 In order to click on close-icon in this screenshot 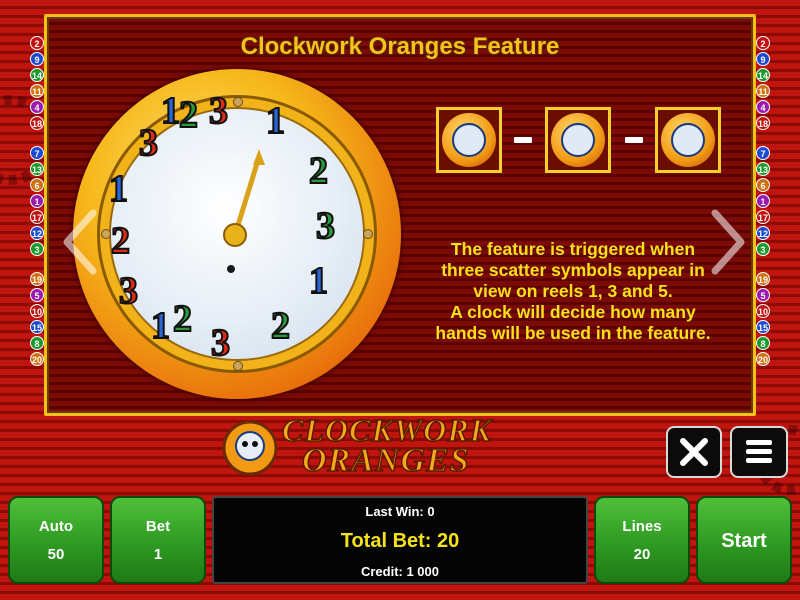, I will do `click(694, 452)`.